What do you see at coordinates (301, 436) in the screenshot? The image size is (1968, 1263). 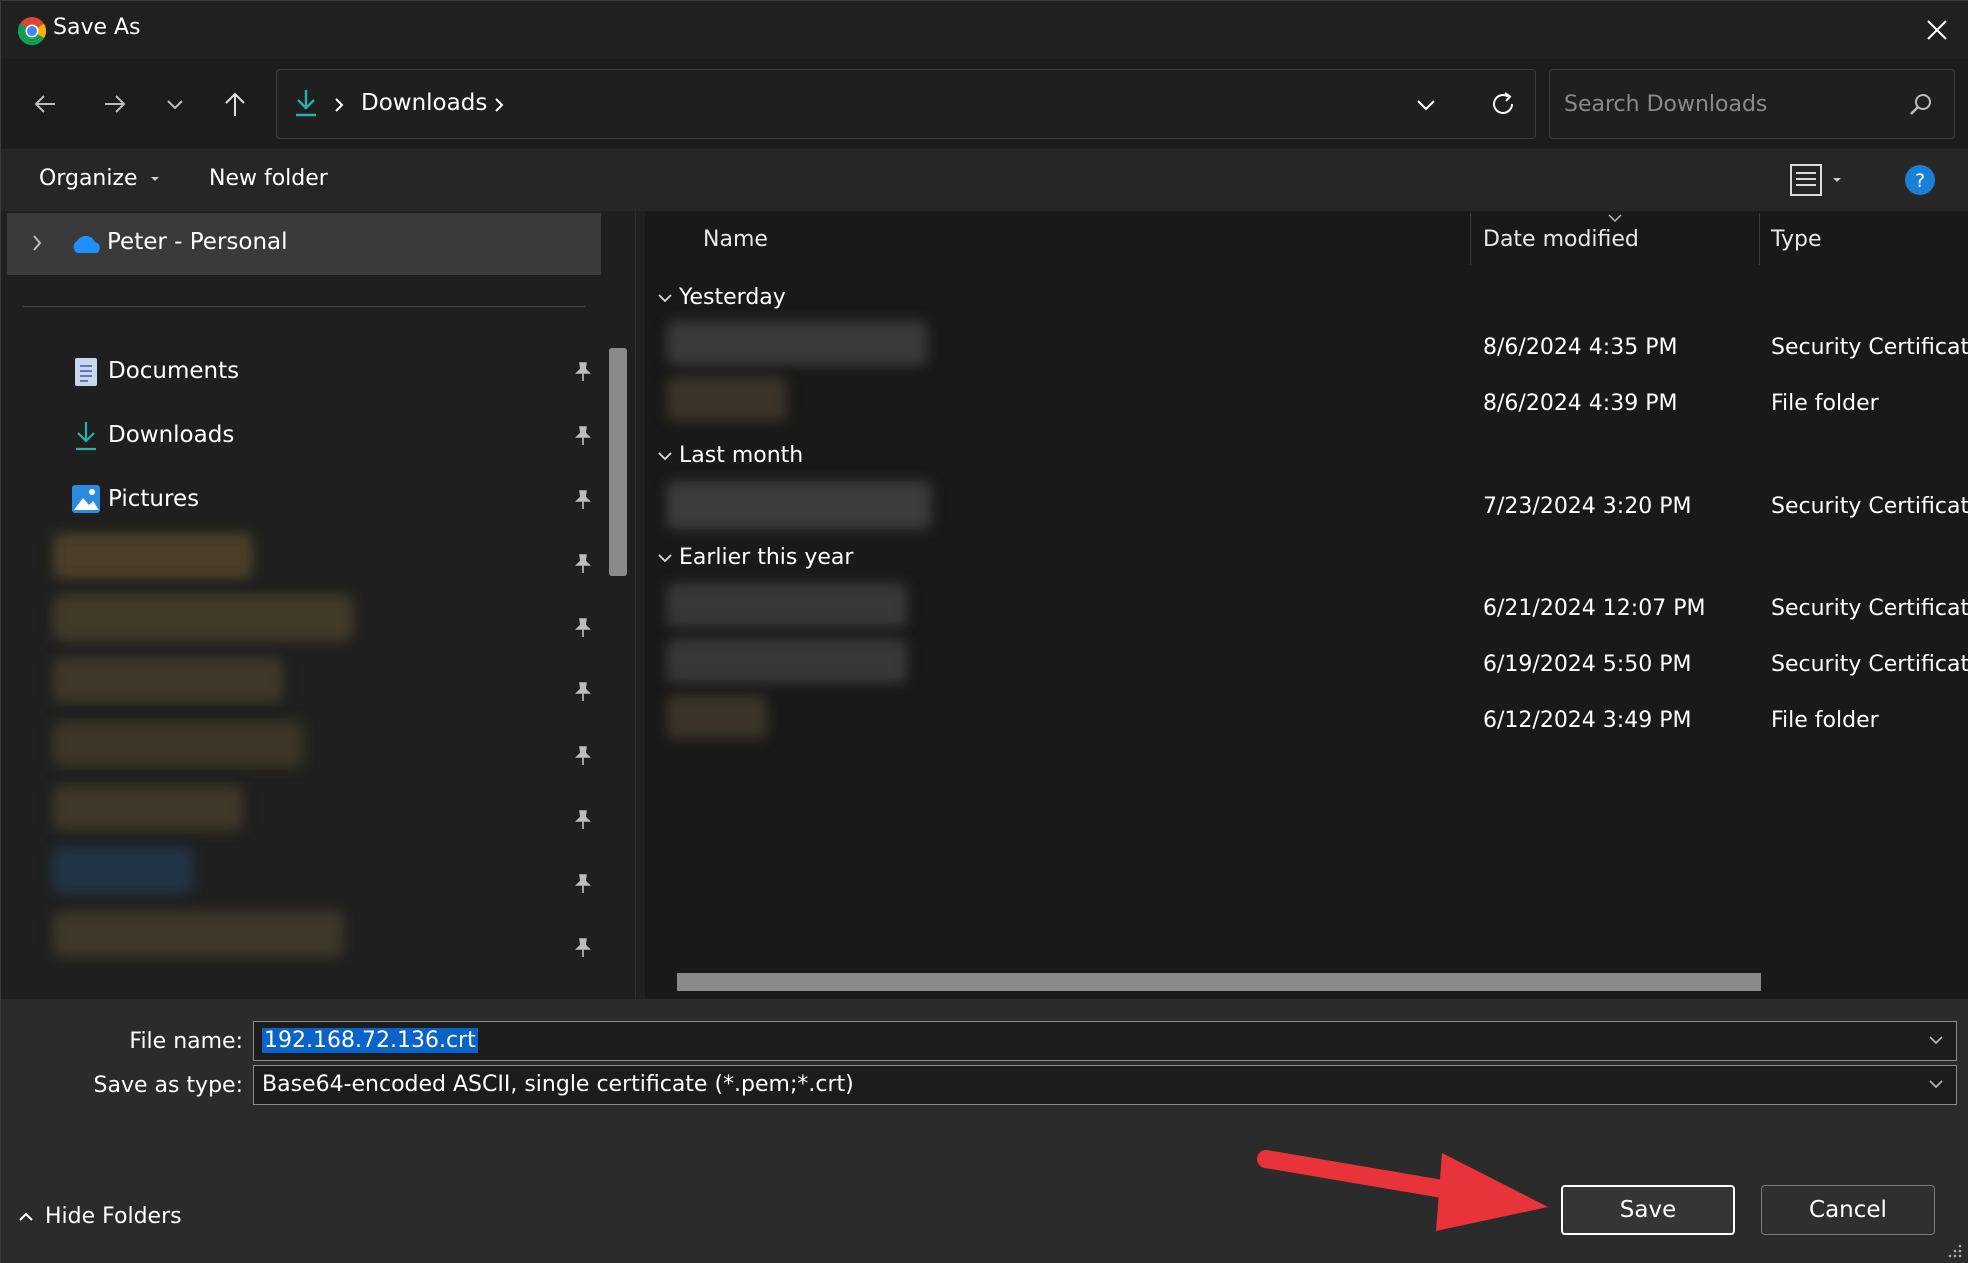 I see `sidebar-item-downloads: Downloads` at bounding box center [301, 436].